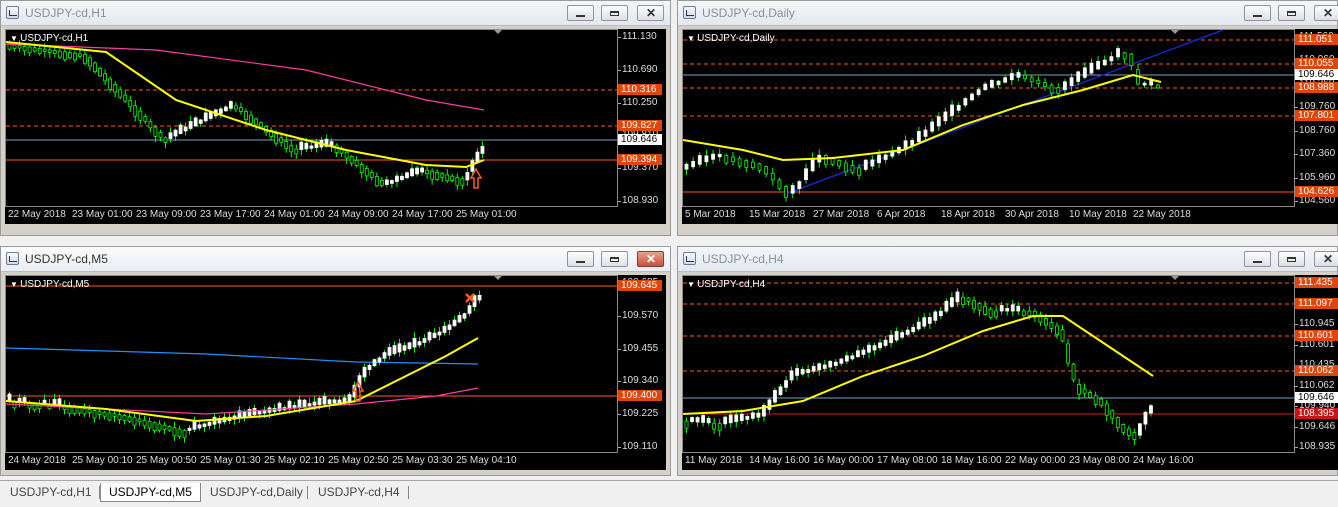 This screenshot has width=1338, height=507. I want to click on time-axis-label: 22 May 2018, so click(1162, 214).